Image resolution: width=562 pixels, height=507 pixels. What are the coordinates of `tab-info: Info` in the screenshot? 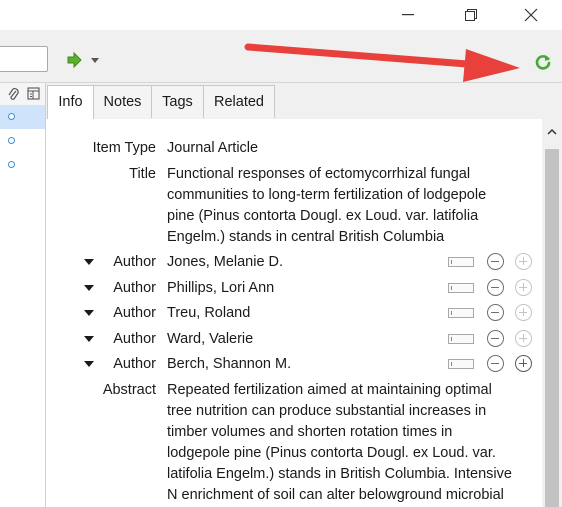 It's located at (70, 102).